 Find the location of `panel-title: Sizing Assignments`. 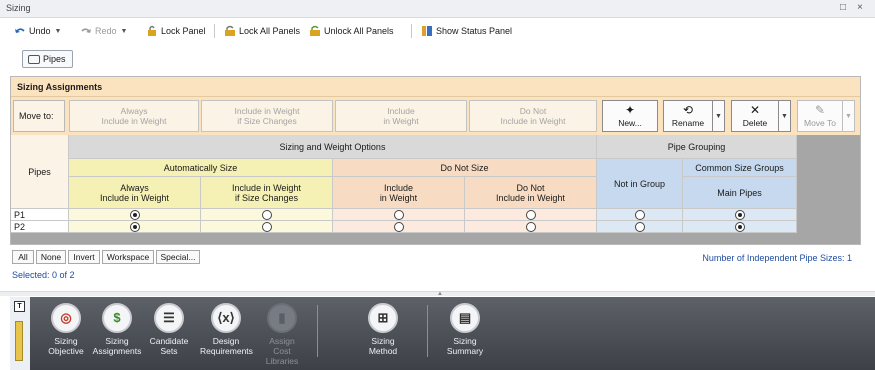

panel-title: Sizing Assignments is located at coordinates (435, 87).